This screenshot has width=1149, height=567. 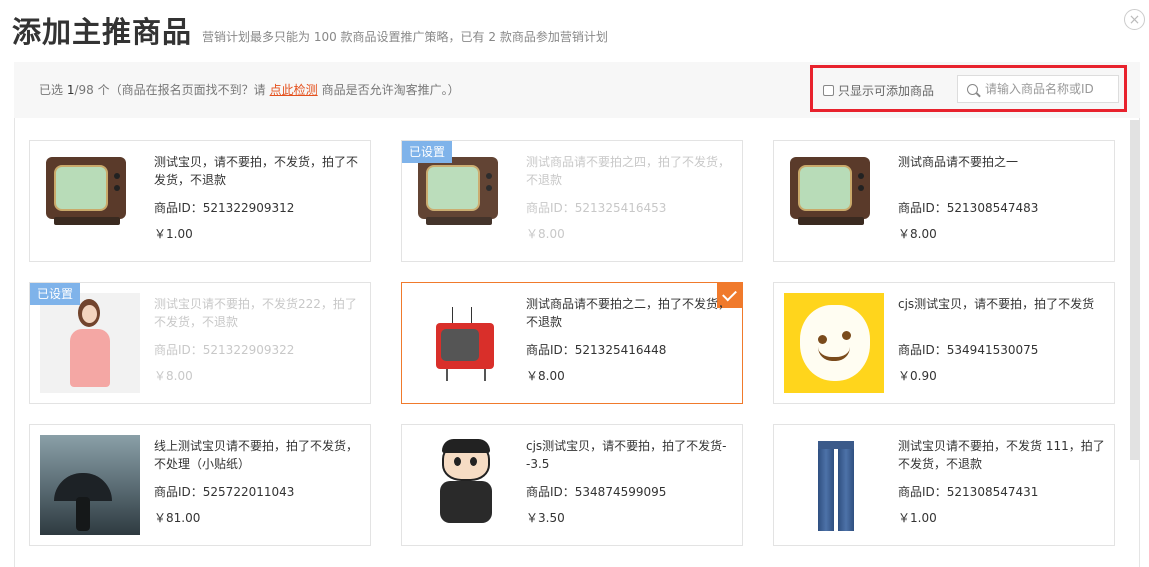 What do you see at coordinates (596, 350) in the screenshot?
I see `product-id: 商品ID：521325416448` at bounding box center [596, 350].